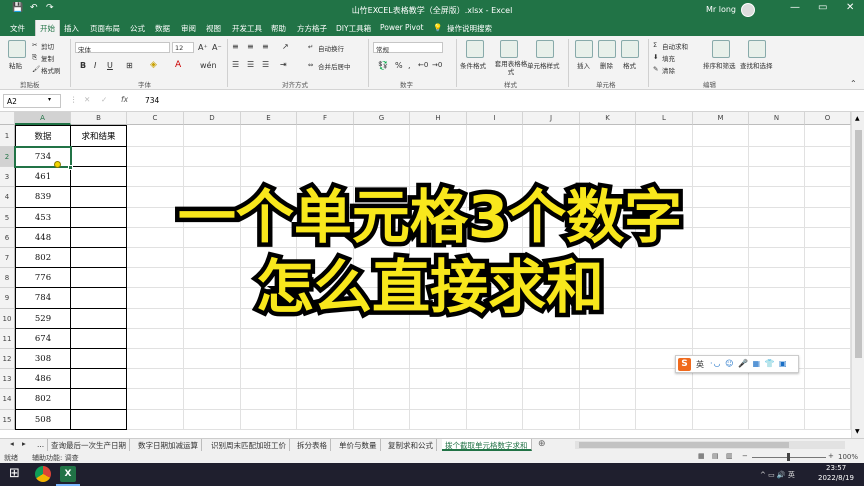  What do you see at coordinates (7, 136) in the screenshot?
I see `row-header: 1` at bounding box center [7, 136].